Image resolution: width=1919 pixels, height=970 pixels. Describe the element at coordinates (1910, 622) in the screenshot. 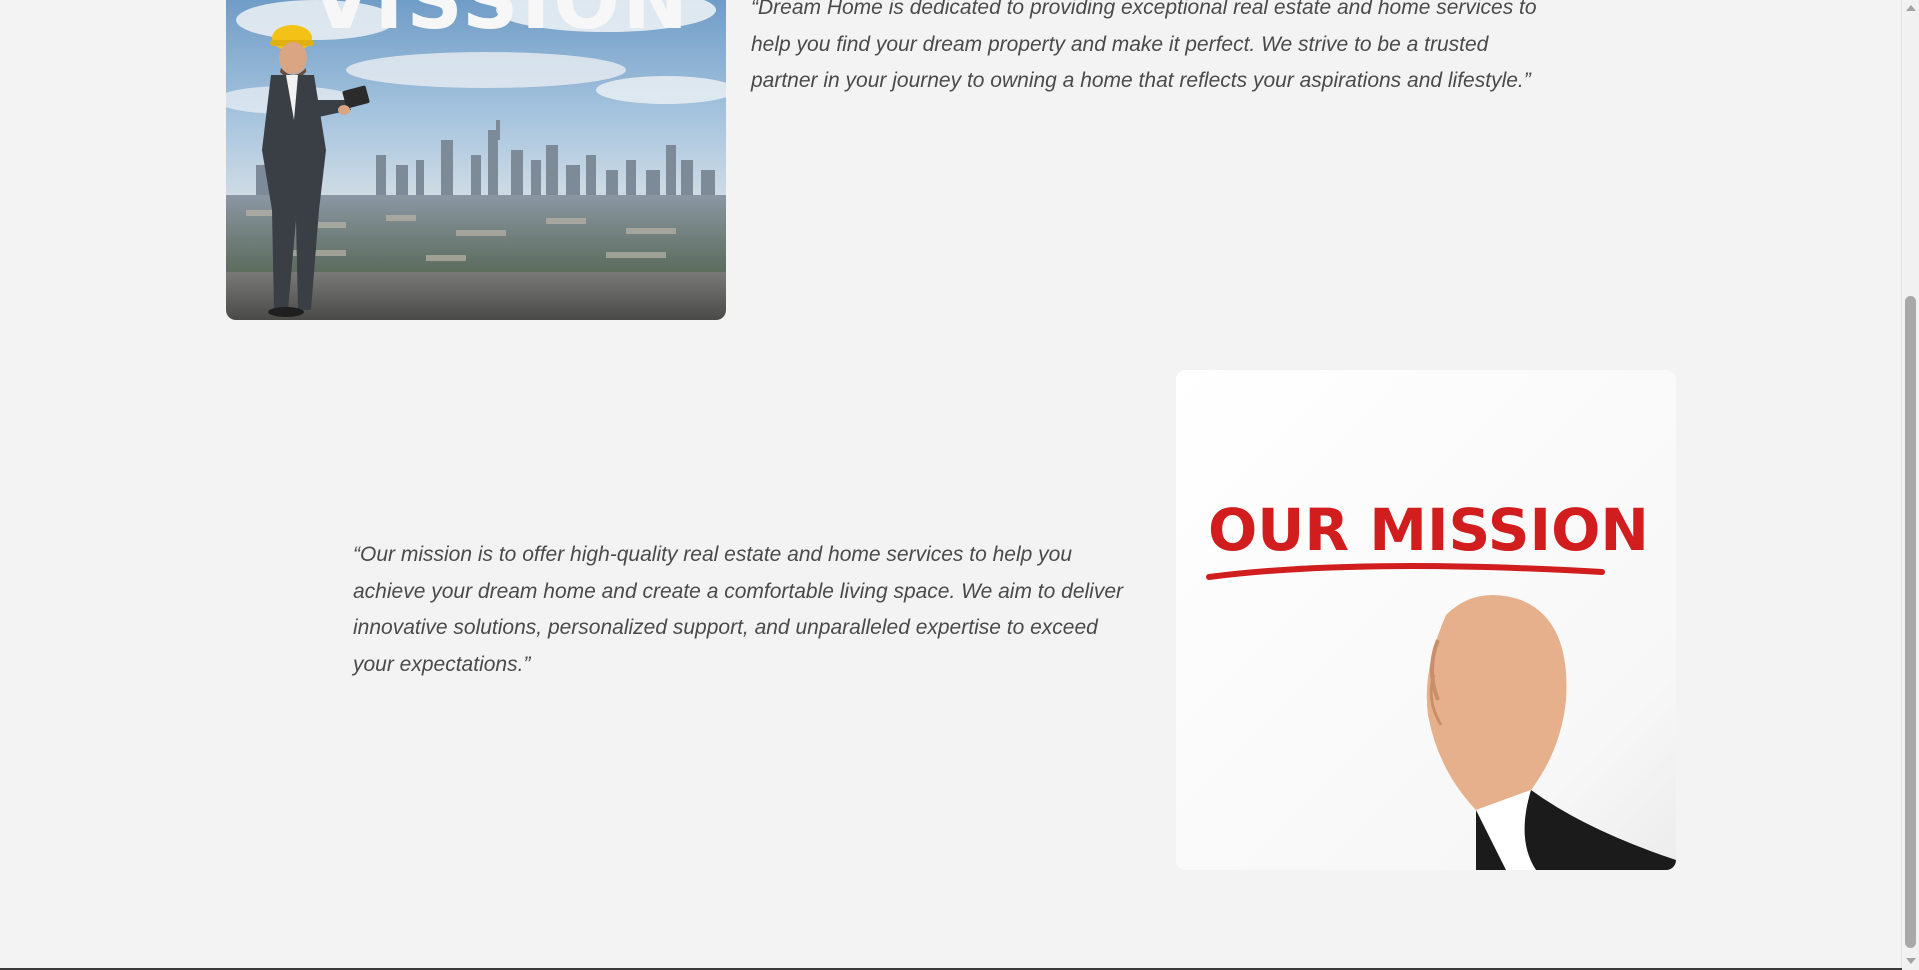

I see `scroll-thumb` at that location.